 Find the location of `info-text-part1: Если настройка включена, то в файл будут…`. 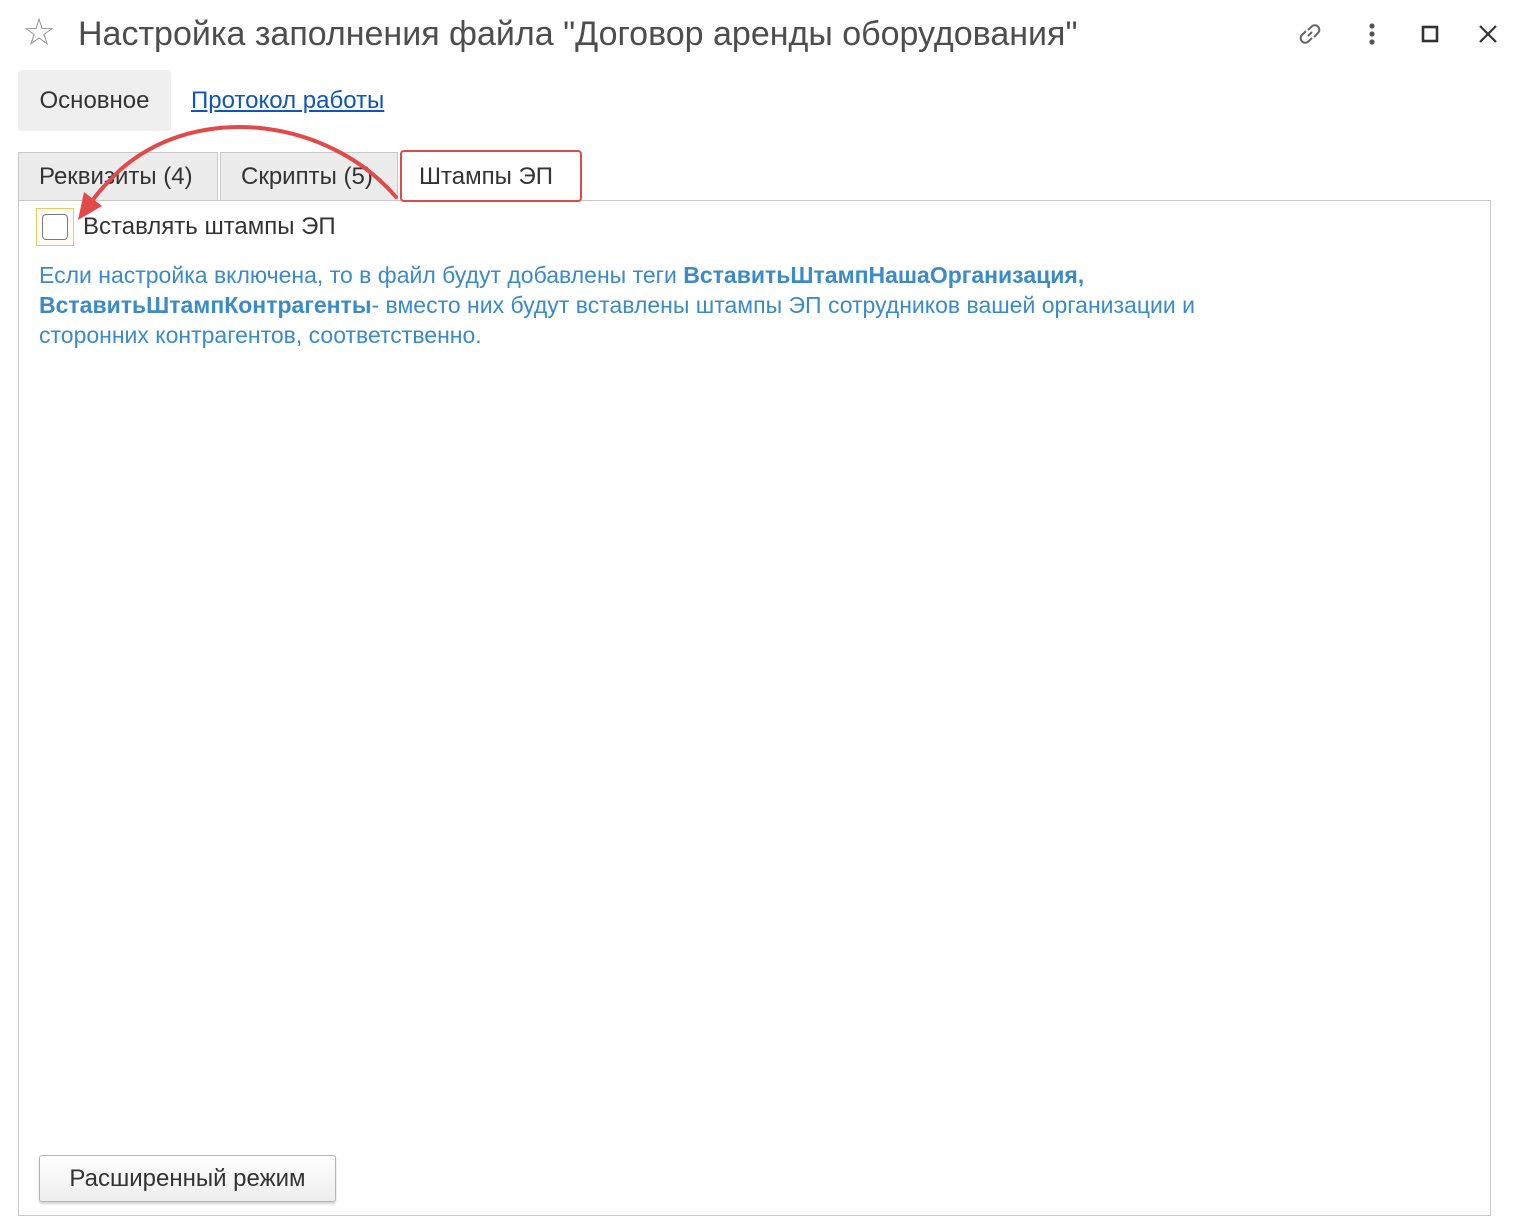

info-text-part1: Если настройка включена, то в файл будут… is located at coordinates (361, 275).